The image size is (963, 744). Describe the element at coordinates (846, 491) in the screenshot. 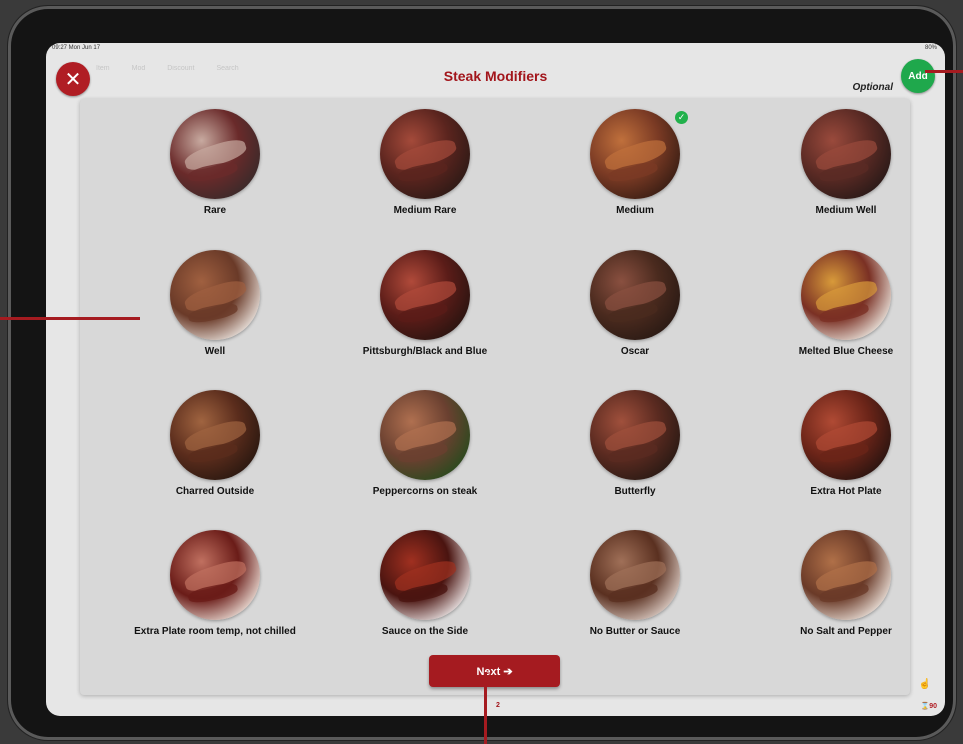

I see `modifier-label: Extra Hot Plate` at that location.